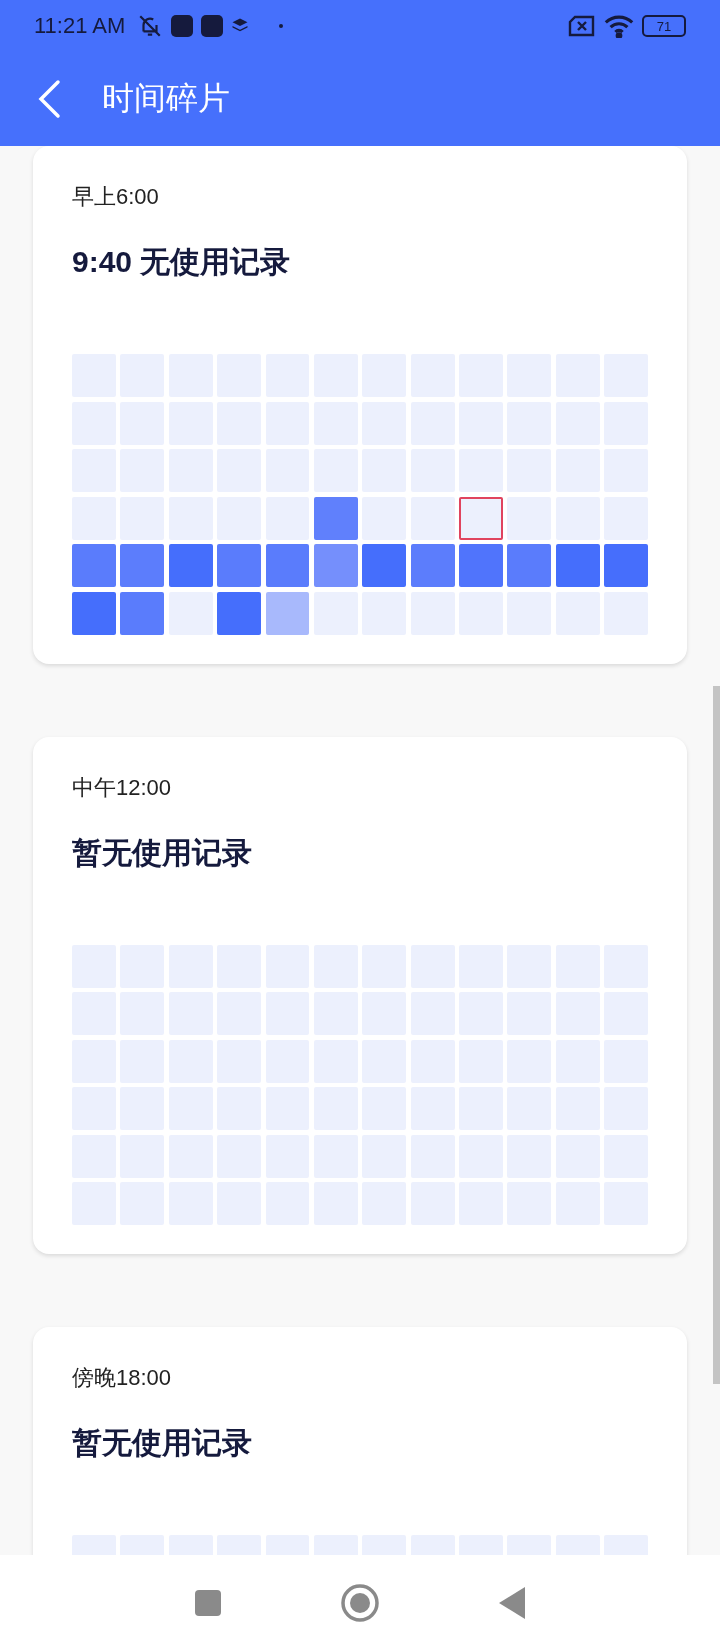  Describe the element at coordinates (116, 197) in the screenshot. I see `period-label: 早上6:00` at that location.